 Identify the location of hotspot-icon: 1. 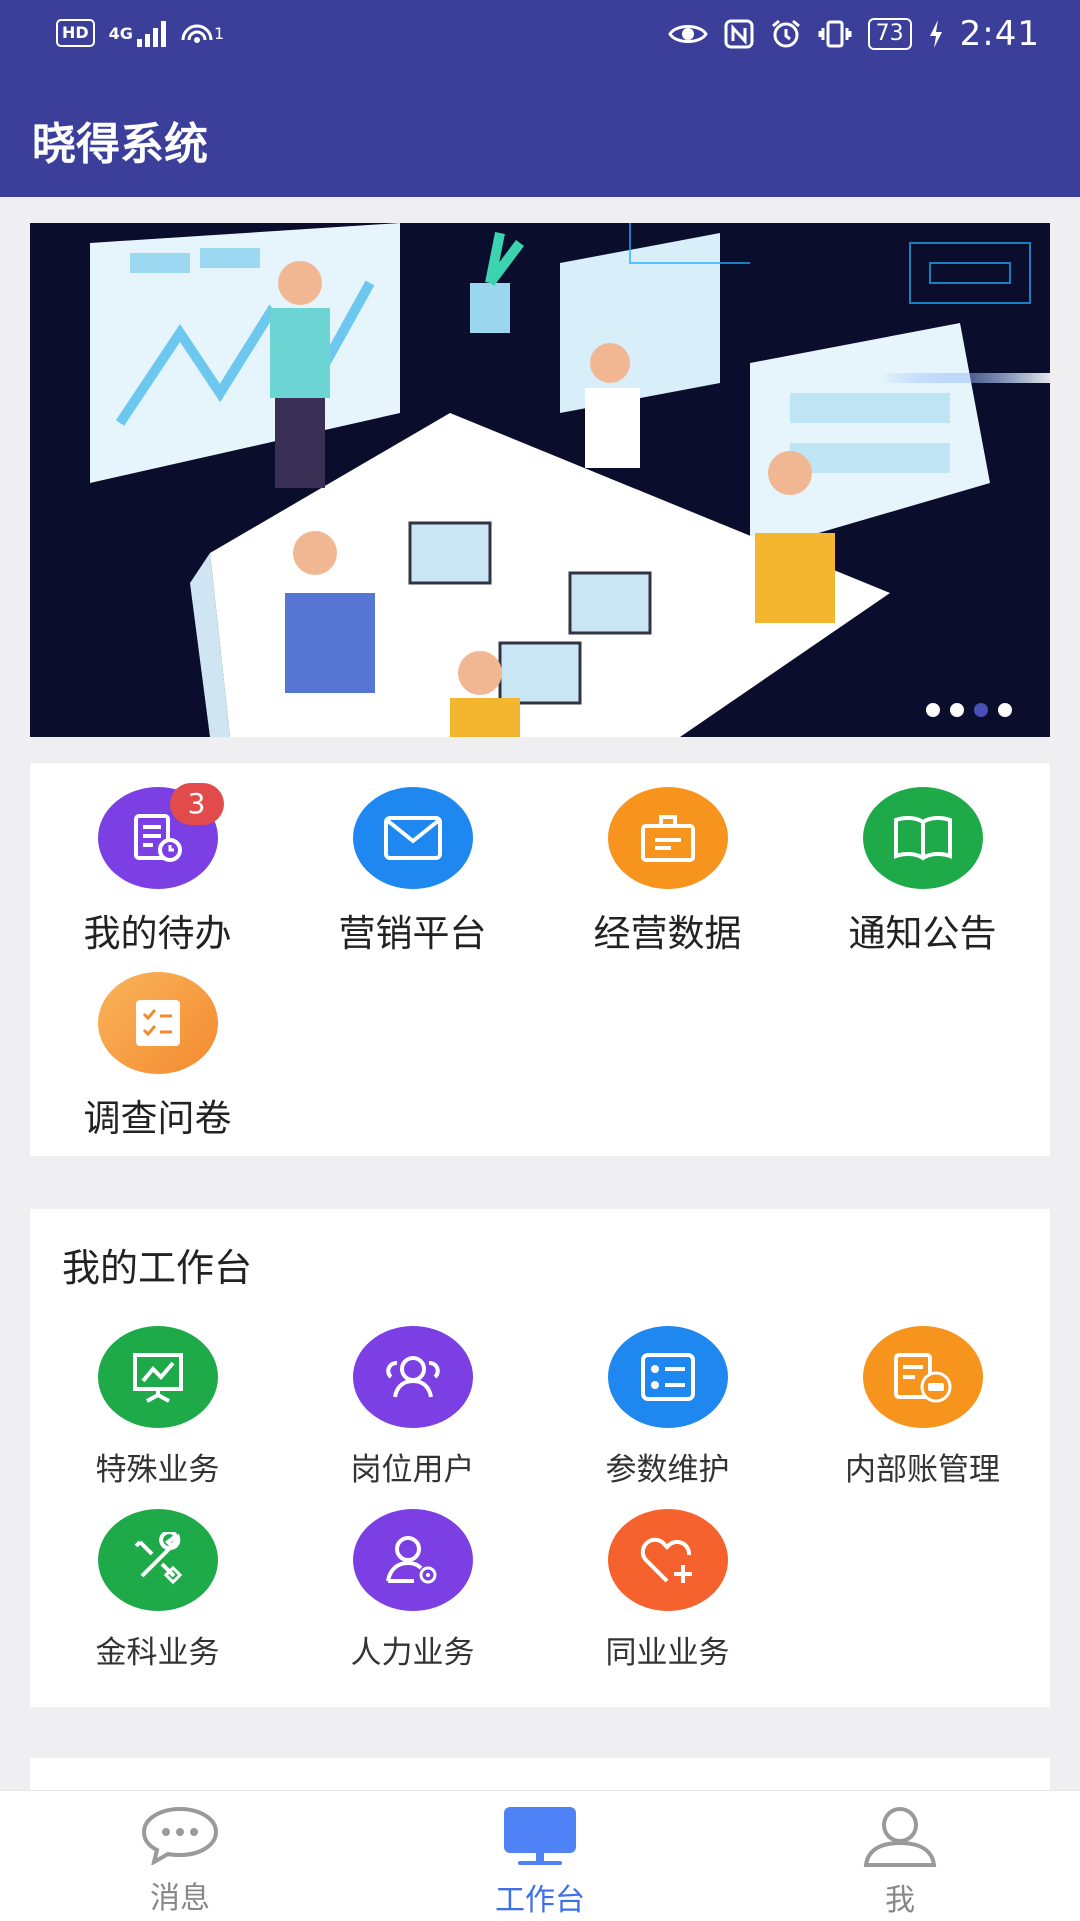
(202, 33).